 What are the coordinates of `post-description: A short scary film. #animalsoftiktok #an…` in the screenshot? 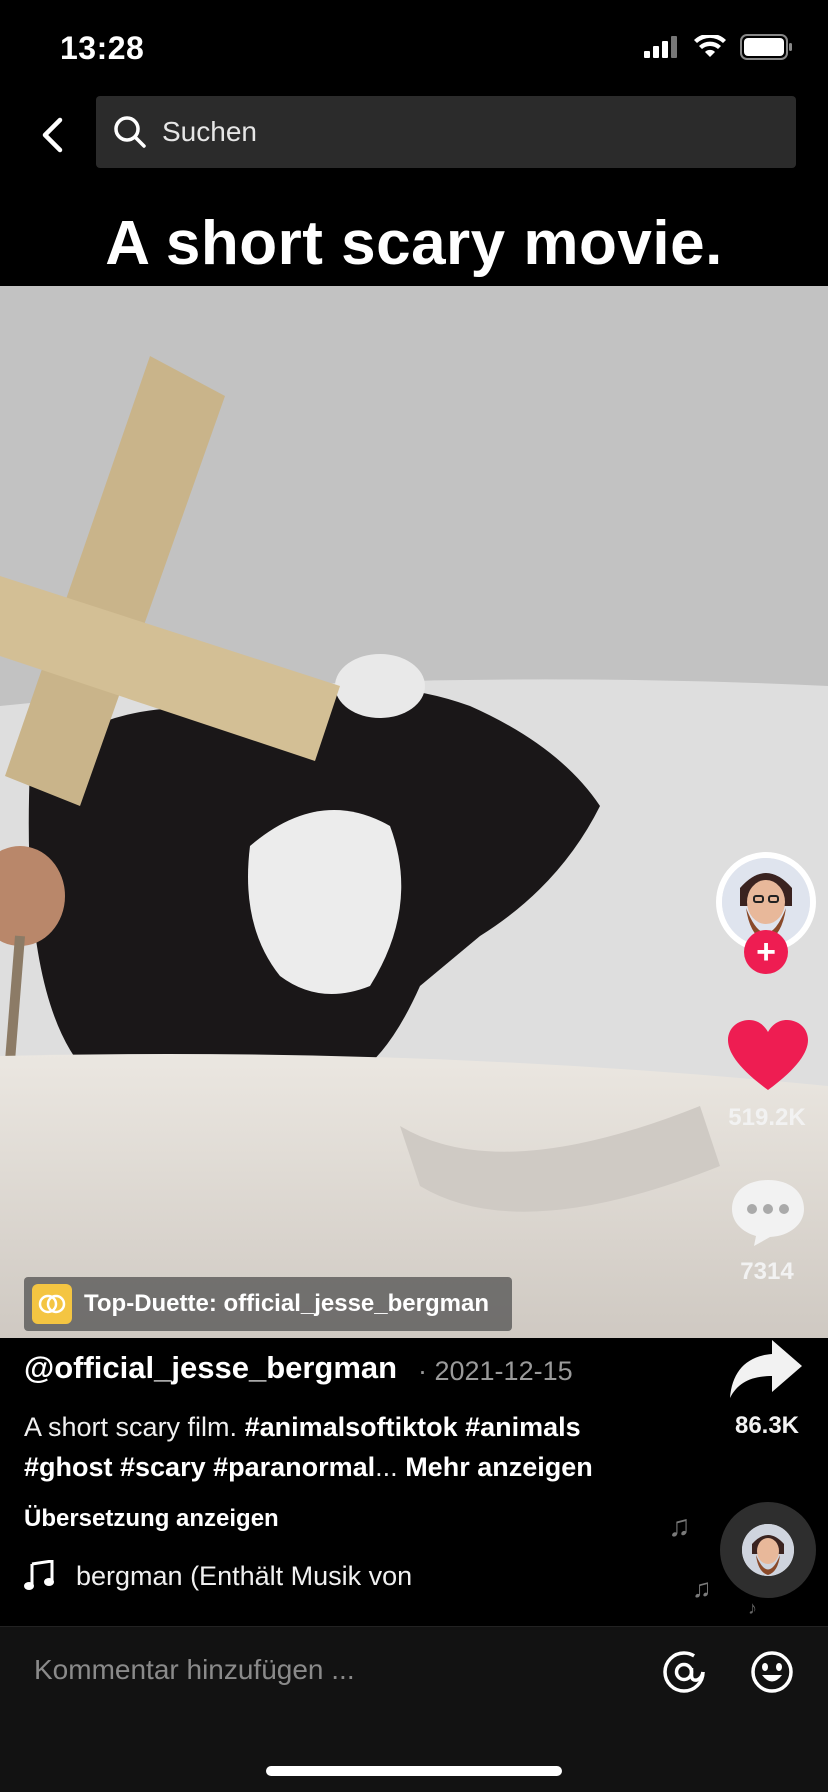 It's located at (334, 1447).